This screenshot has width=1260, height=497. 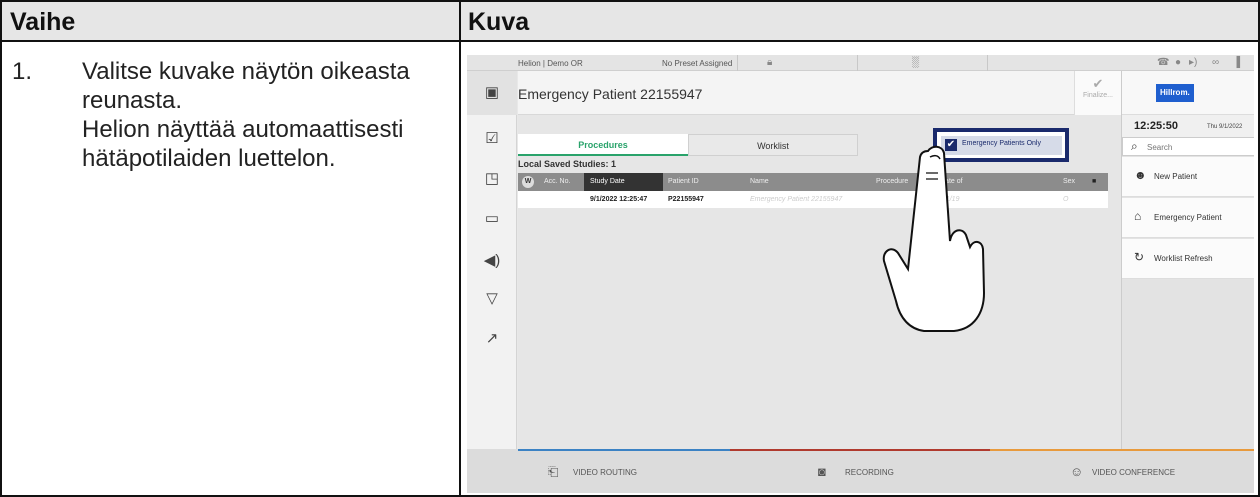 I want to click on cell-patient-id: P22155947, so click(x=686, y=199).